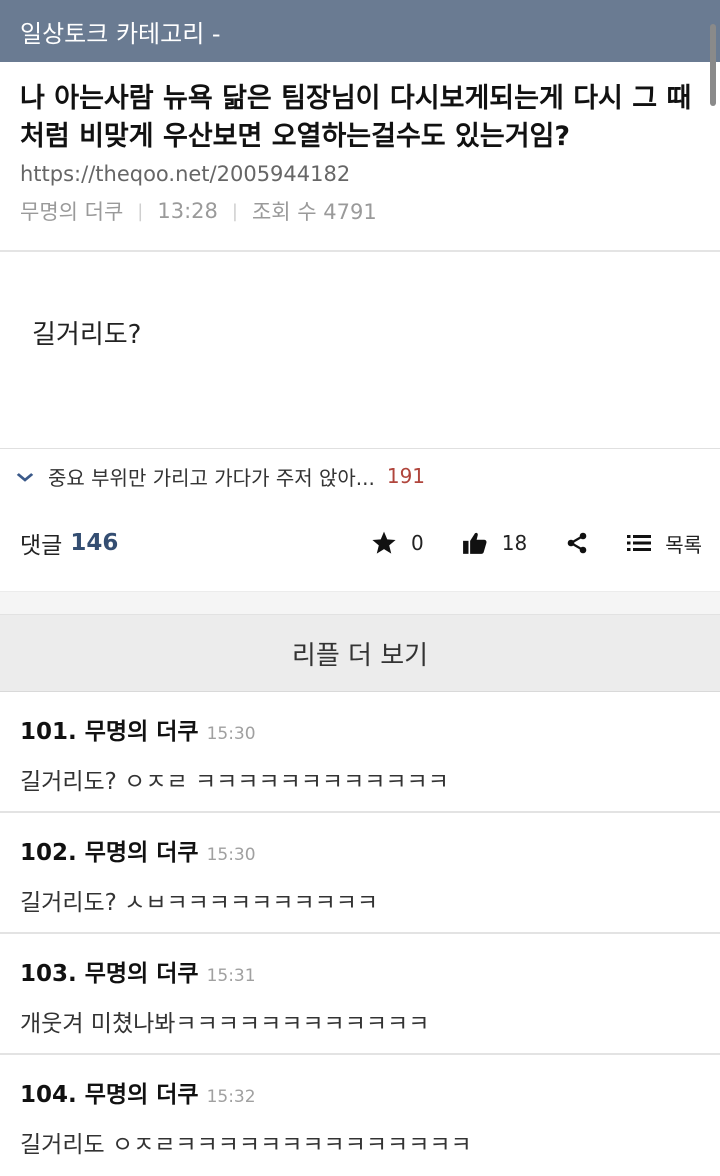 This screenshot has width=720, height=1176. Describe the element at coordinates (360, 873) in the screenshot. I see `comment-item: 102. 무명의 더쿠 15:30 길거리도? ㅅㅂㅋㅋㅋㅋㅋㅋㅋㅋㅋㅋ` at that location.